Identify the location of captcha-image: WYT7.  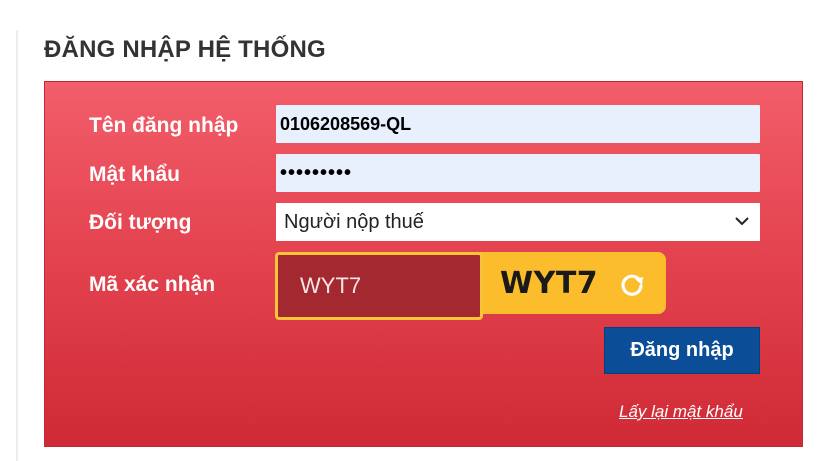
(573, 283).